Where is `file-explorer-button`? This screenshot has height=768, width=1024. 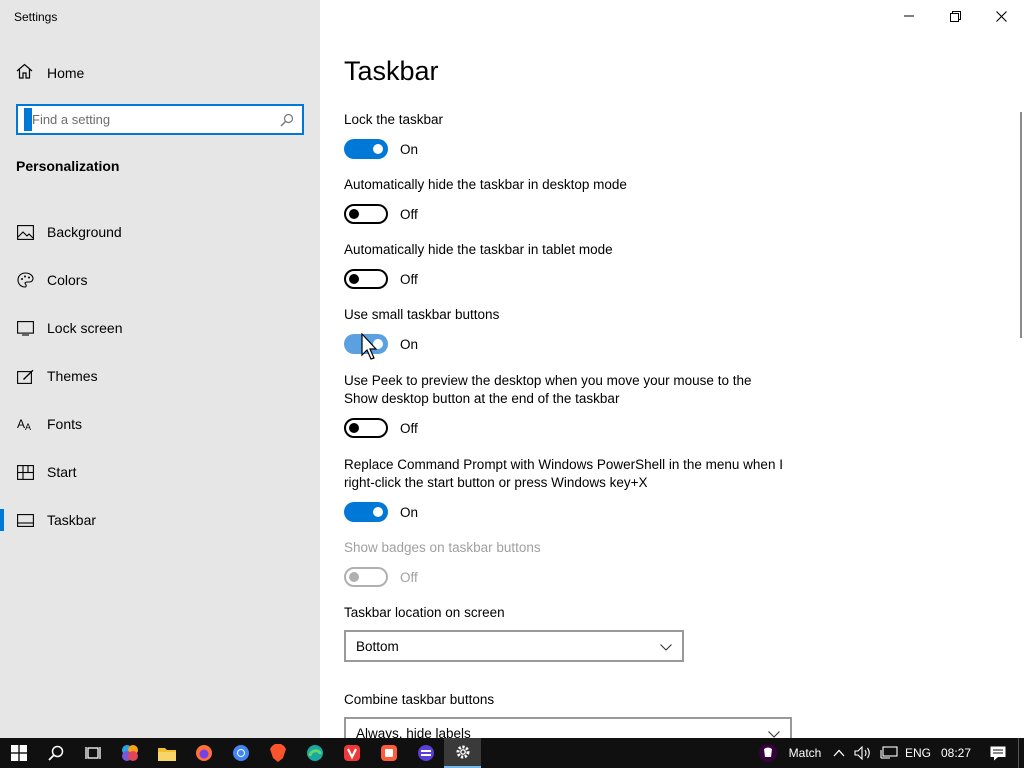 file-explorer-button is located at coordinates (166, 753).